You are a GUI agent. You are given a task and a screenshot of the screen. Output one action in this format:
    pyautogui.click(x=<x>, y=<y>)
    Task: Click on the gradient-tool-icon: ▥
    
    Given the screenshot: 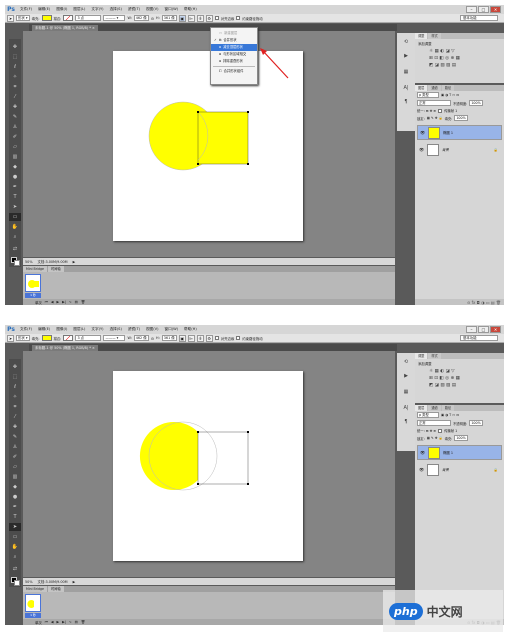 What is the action you would take?
    pyautogui.click(x=15, y=477)
    